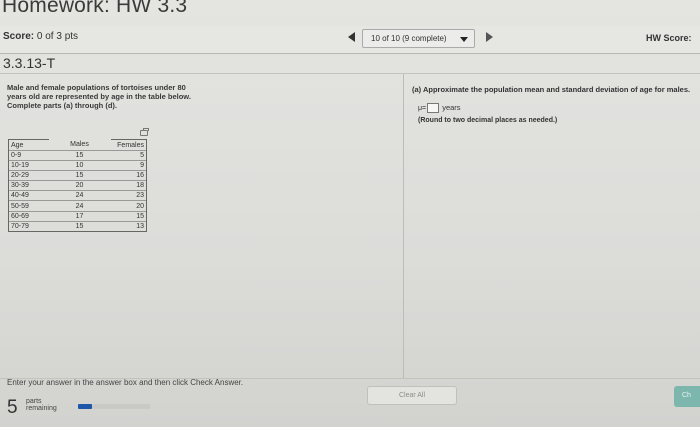  I want to click on clear-all-button: Clear All, so click(412, 395).